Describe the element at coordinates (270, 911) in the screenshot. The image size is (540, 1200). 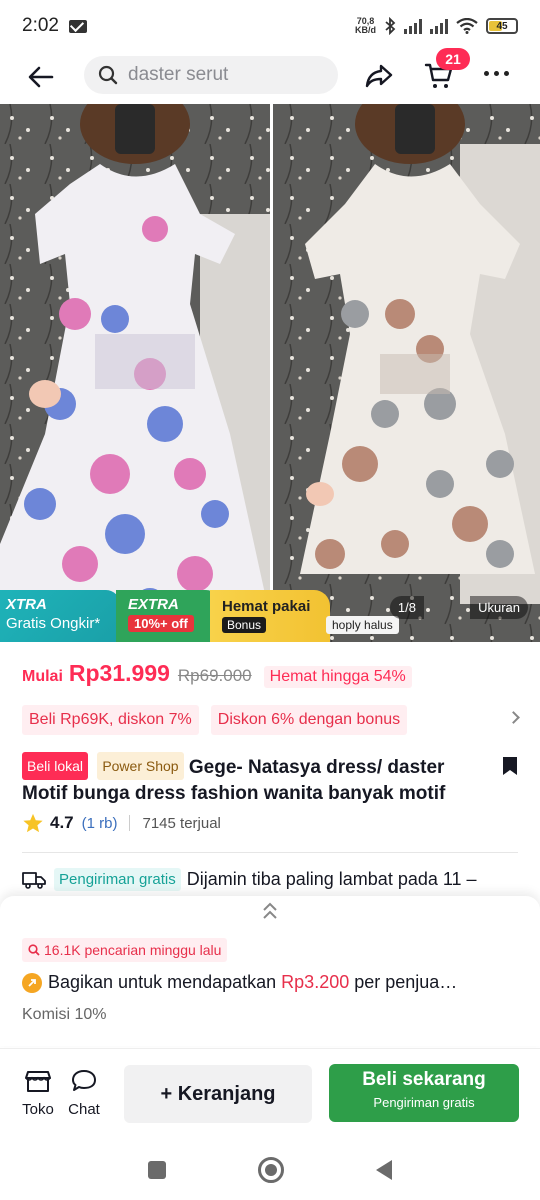
I see `expand-up-icon` at that location.